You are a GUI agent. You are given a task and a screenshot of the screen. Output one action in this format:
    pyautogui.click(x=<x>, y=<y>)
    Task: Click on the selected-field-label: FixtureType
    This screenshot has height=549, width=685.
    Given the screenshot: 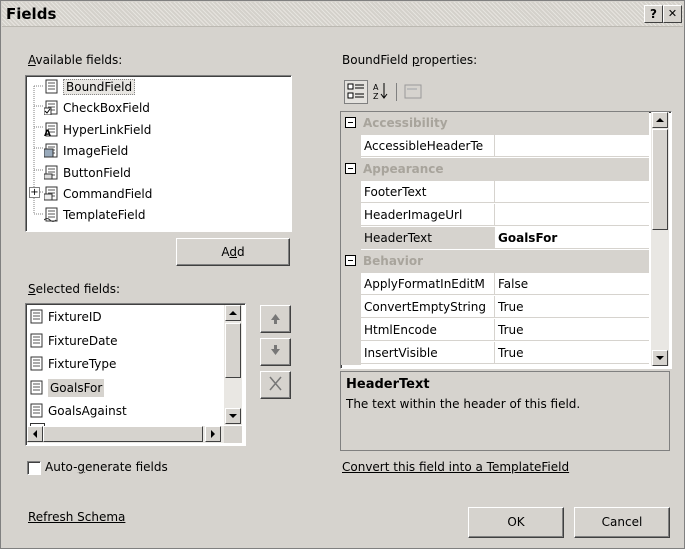 What is the action you would take?
    pyautogui.click(x=82, y=364)
    